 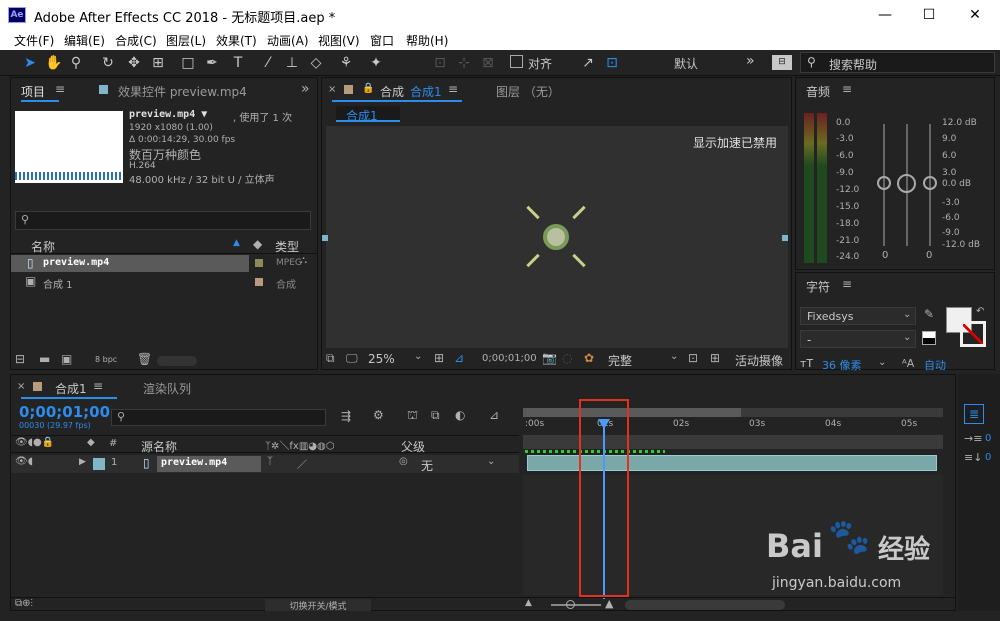 I want to click on grid-icon: ⊿, so click(x=459, y=358).